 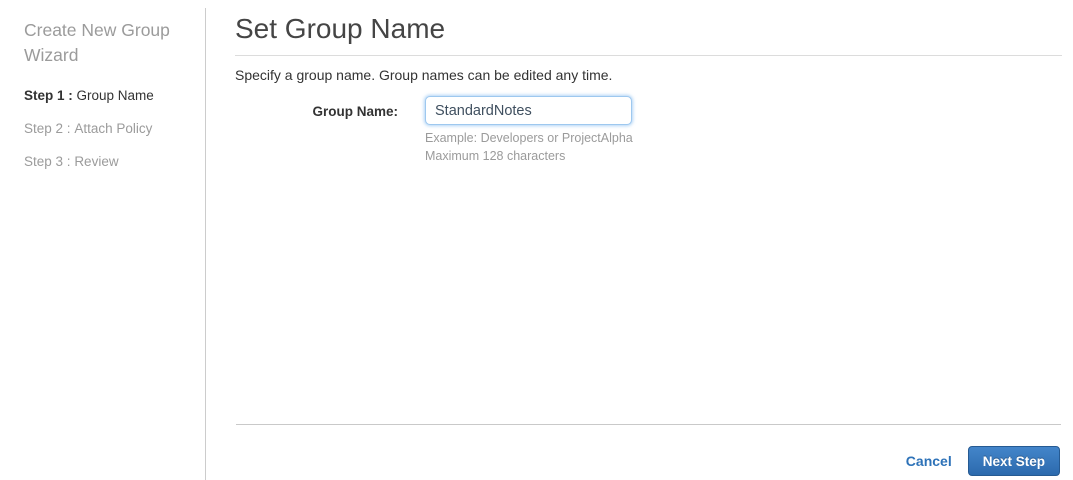 What do you see at coordinates (1013, 461) in the screenshot?
I see `next-step-button: Next Step` at bounding box center [1013, 461].